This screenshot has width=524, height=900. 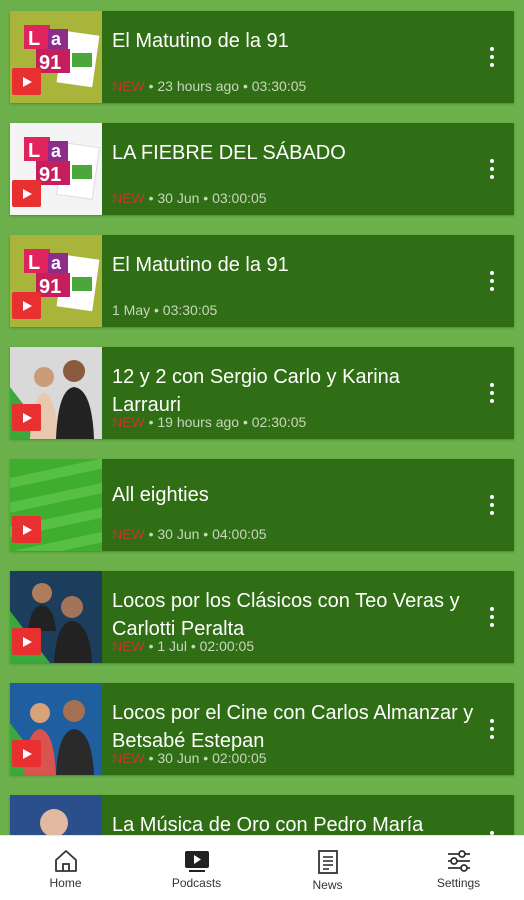 What do you see at coordinates (65, 861) in the screenshot?
I see `home-icon` at bounding box center [65, 861].